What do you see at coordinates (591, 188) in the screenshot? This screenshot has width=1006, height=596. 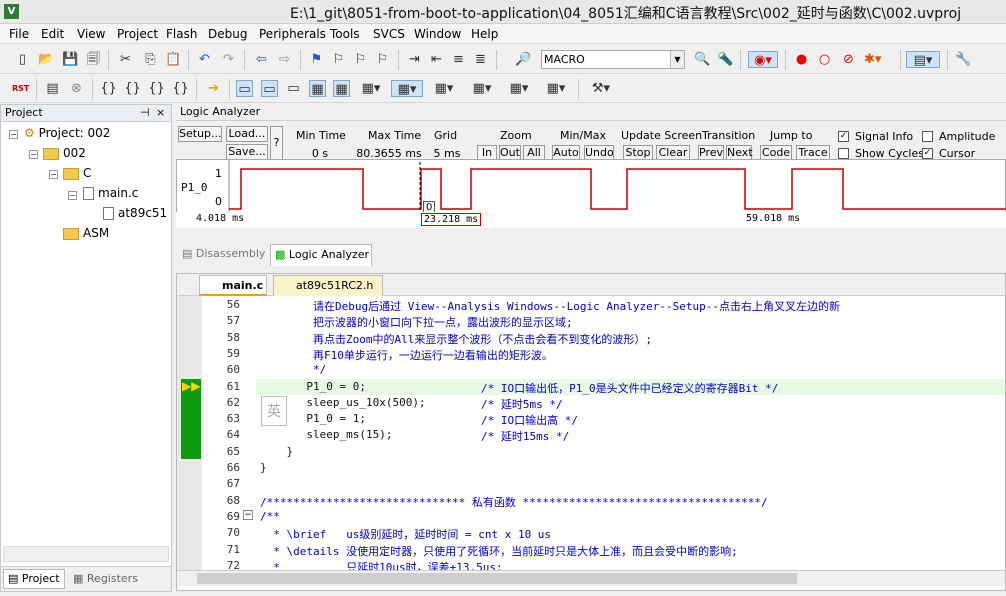 I see `waveform-area: P1_0 1 0 0` at bounding box center [591, 188].